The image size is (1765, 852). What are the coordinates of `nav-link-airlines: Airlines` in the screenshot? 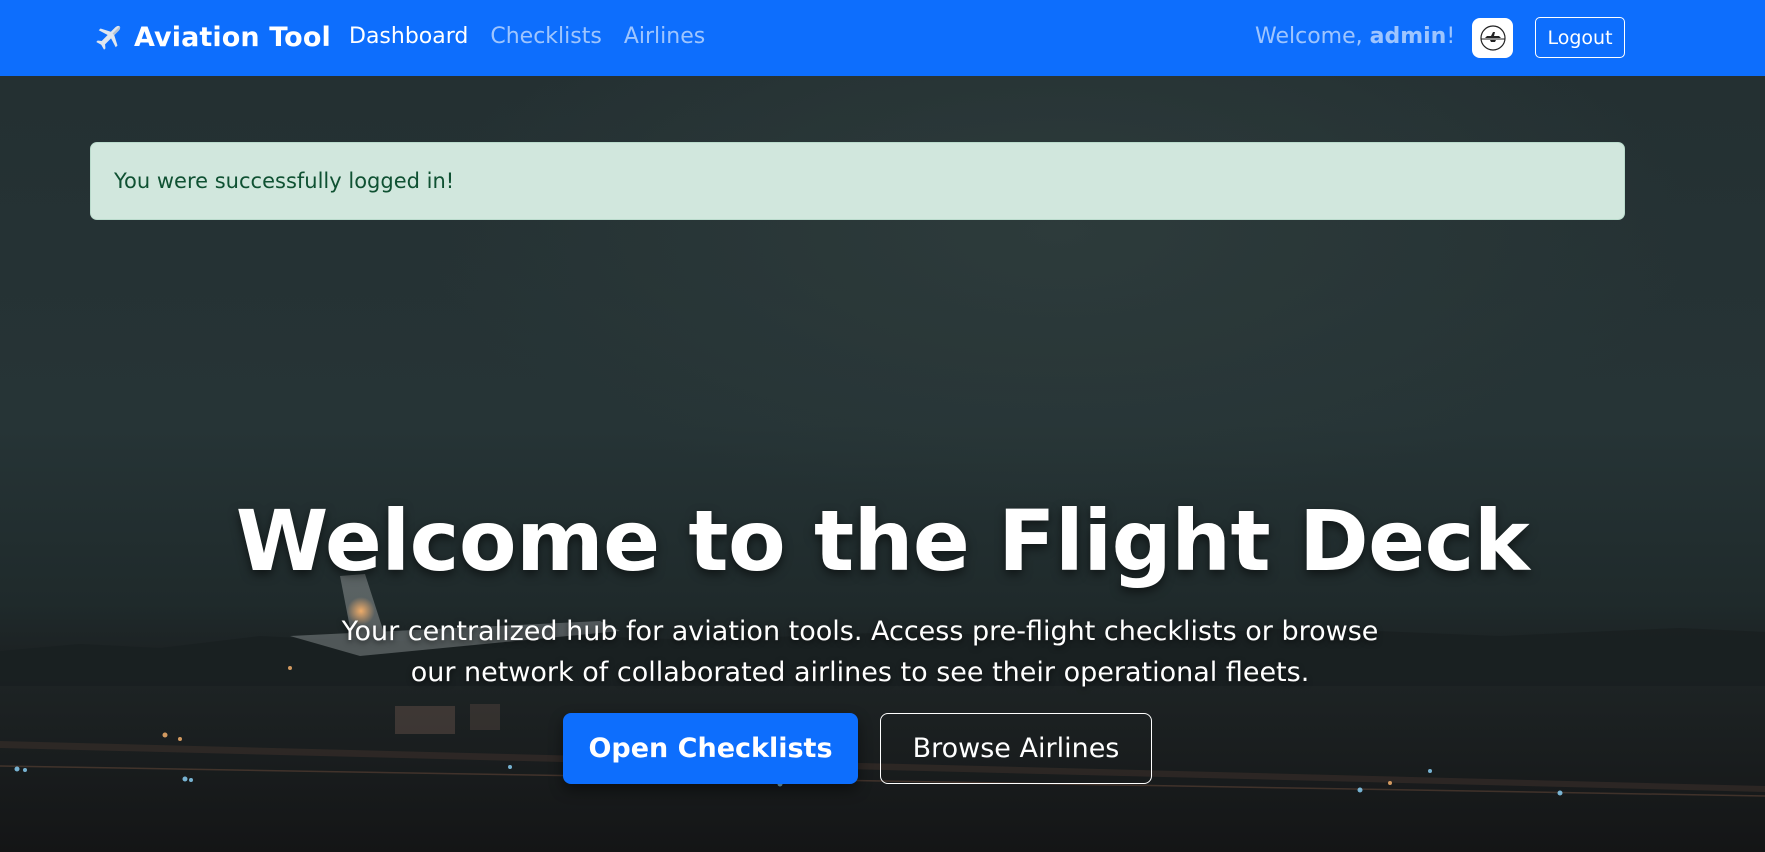 It's located at (664, 36).